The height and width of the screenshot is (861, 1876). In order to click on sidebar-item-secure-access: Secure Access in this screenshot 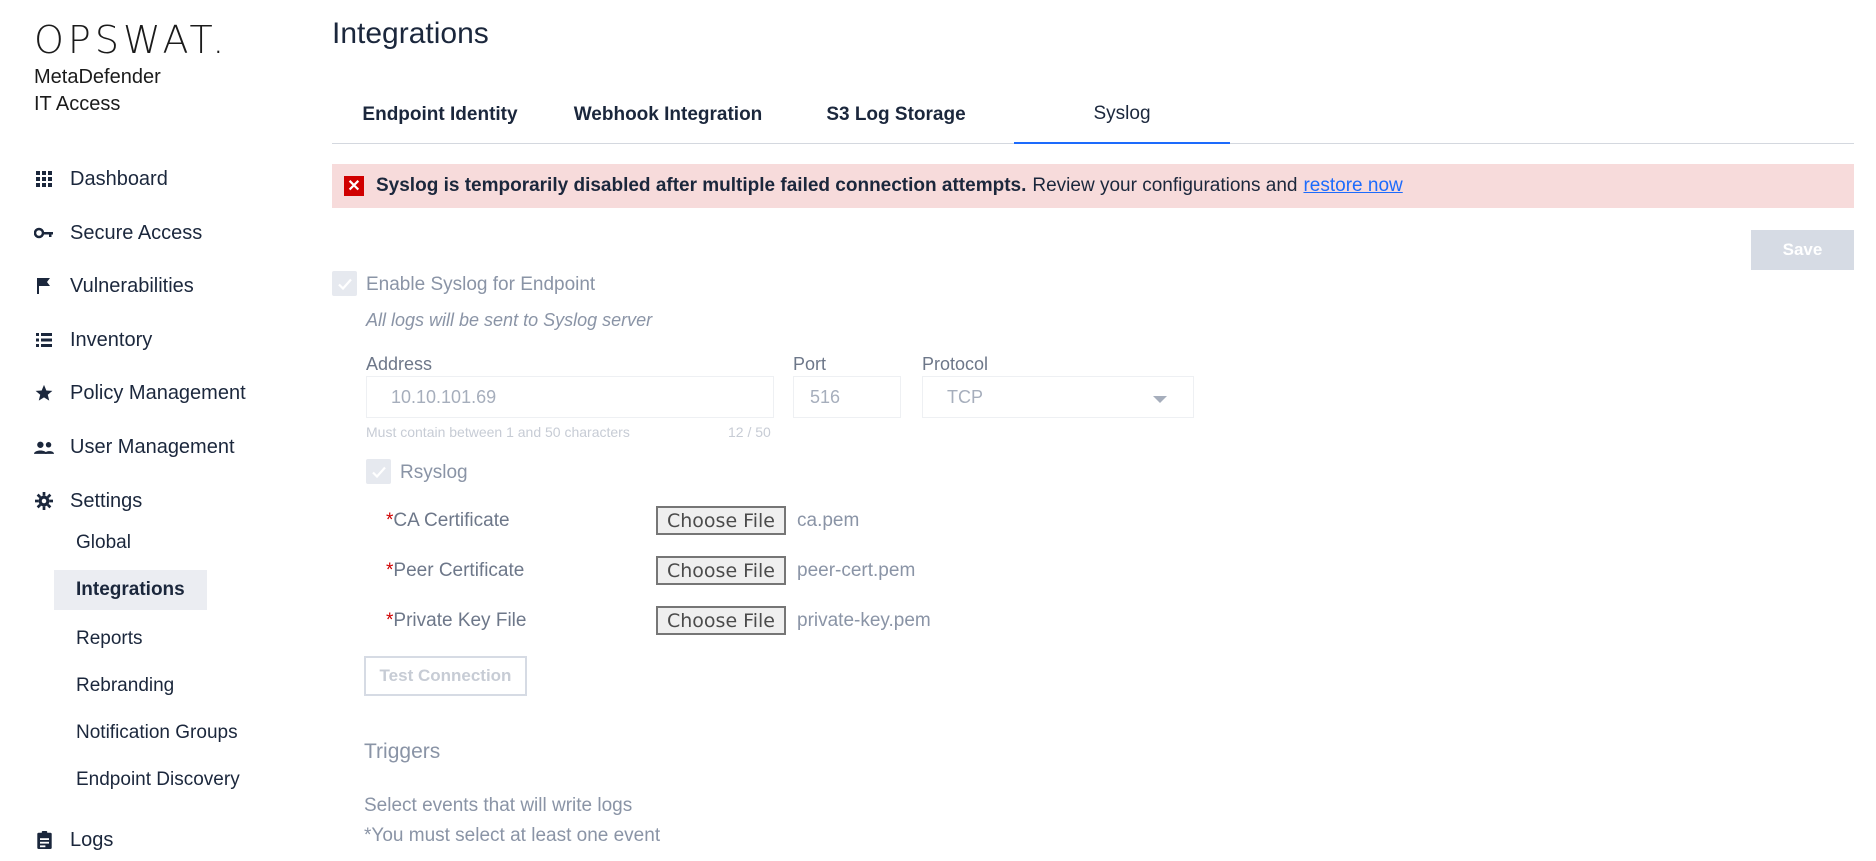, I will do `click(118, 233)`.